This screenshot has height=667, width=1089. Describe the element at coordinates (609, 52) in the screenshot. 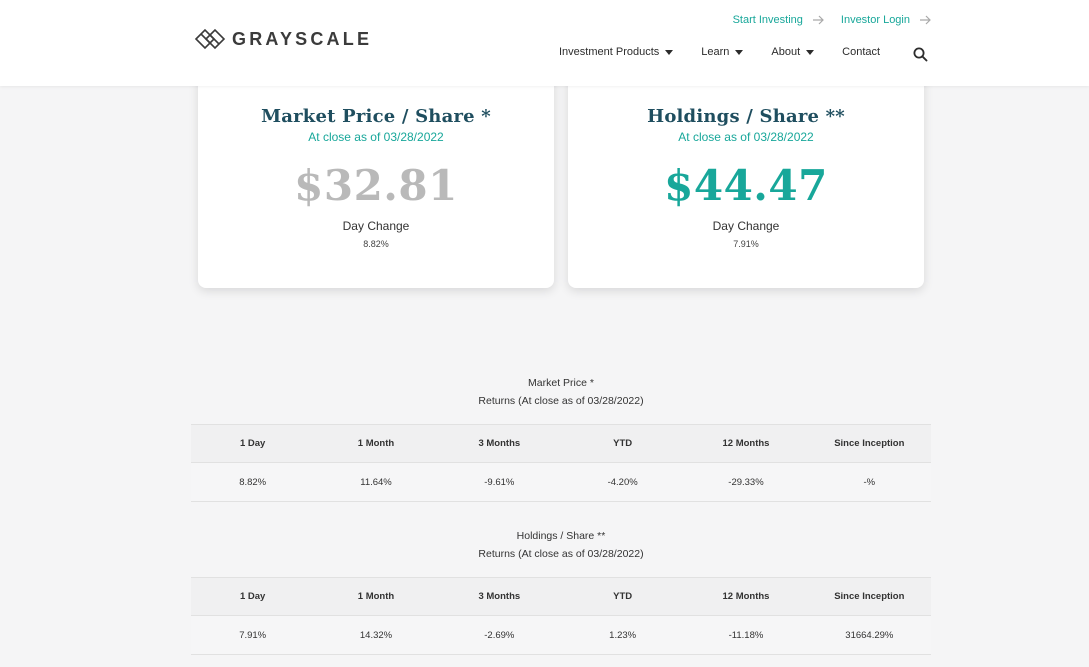

I see `nav-label: Investment Products` at that location.